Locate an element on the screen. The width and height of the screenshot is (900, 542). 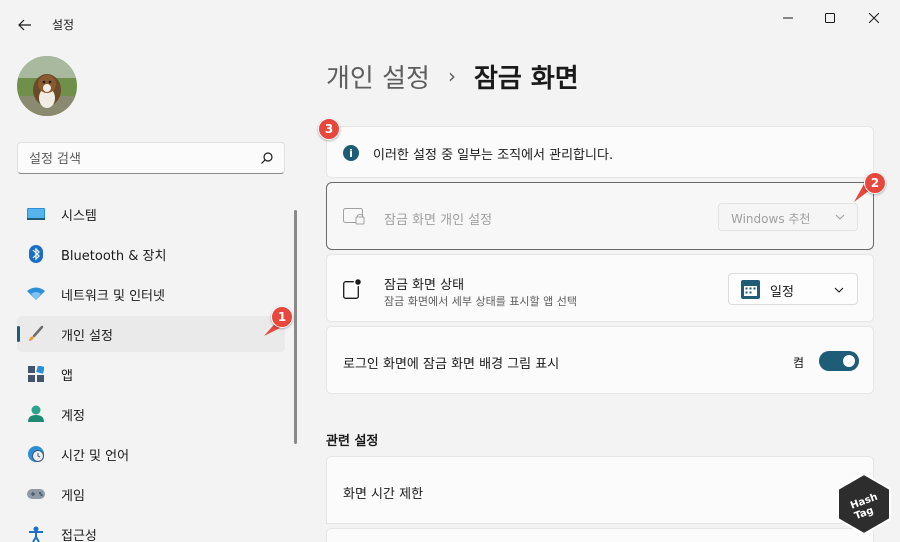
sidebar-item-label: 계정 is located at coordinates (73, 416).